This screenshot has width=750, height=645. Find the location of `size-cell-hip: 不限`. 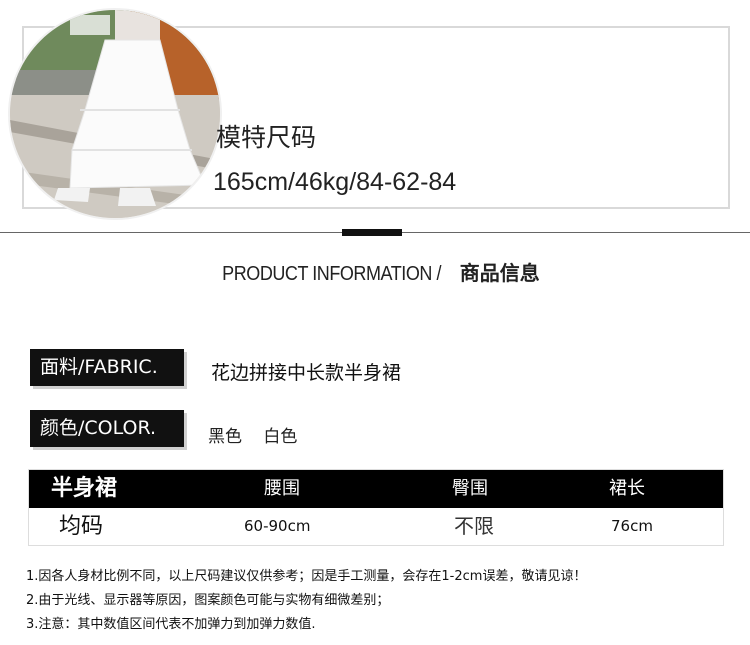

size-cell-hip: 不限 is located at coordinates (474, 526).